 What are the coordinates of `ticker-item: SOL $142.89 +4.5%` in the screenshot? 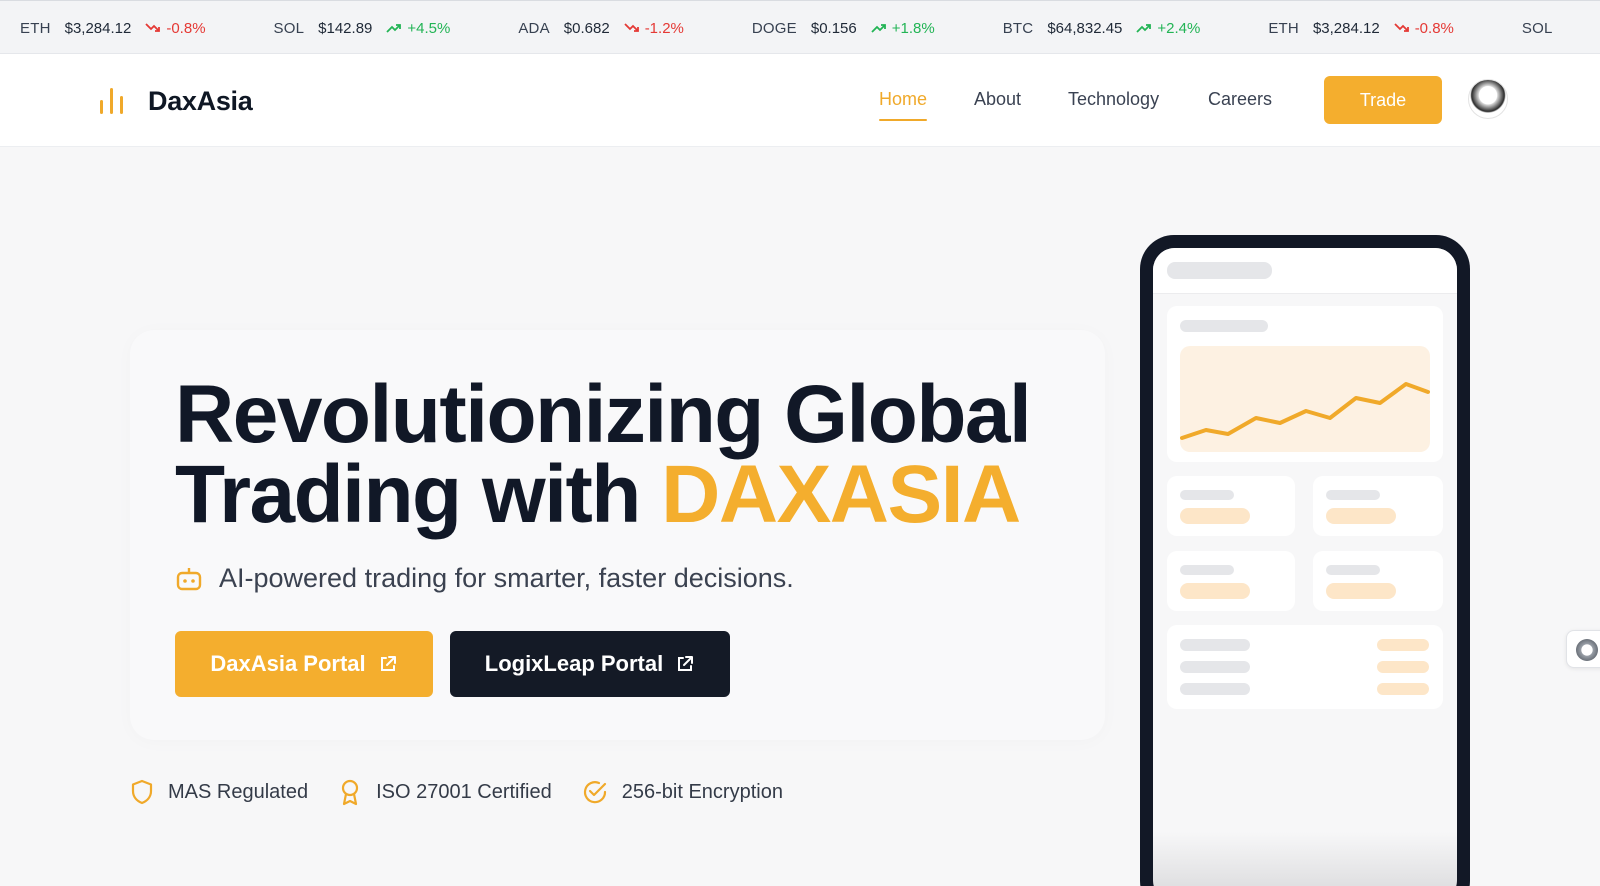 It's located at (362, 28).